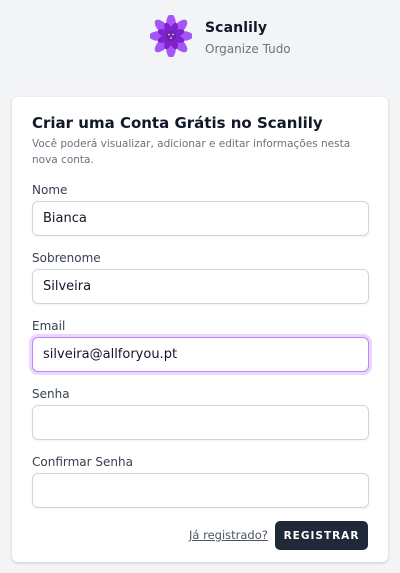 This screenshot has height=573, width=400. What do you see at coordinates (236, 28) in the screenshot?
I see `brand-name: Scanlily` at bounding box center [236, 28].